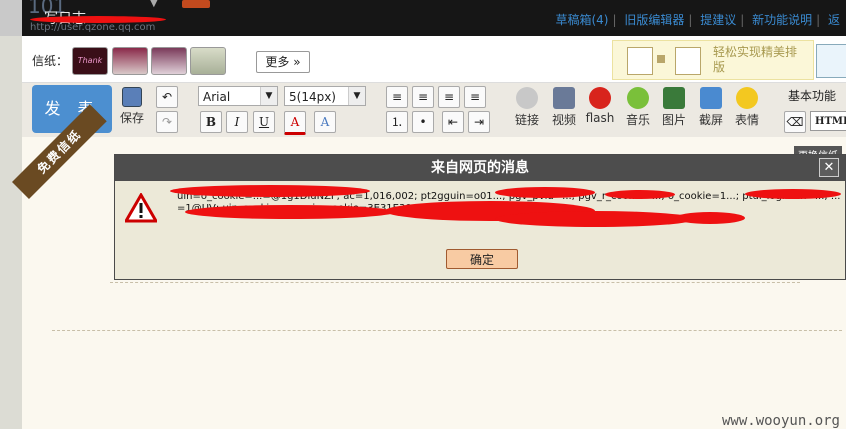 The width and height of the screenshot is (846, 429). I want to click on more-button: 更多 », so click(283, 62).